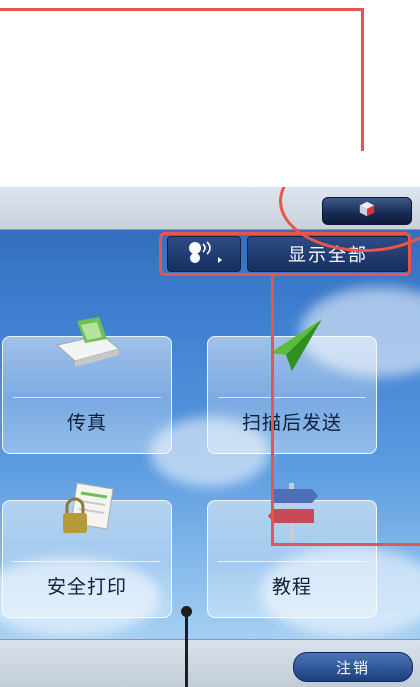 Image resolution: width=420 pixels, height=687 pixels. I want to click on logout-button: 注销, so click(353, 667).